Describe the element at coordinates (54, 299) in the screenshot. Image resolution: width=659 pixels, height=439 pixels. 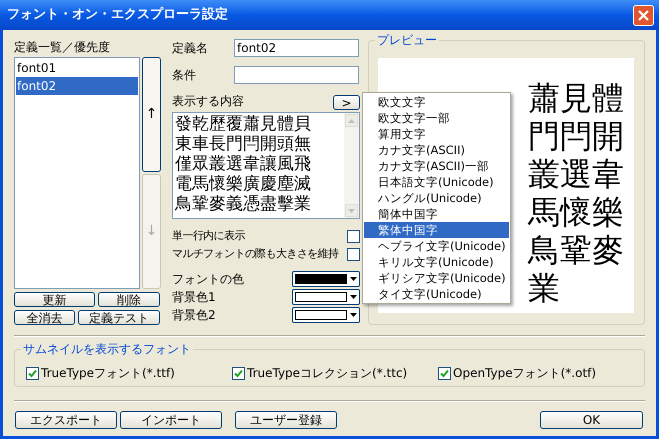
I see `update-button: 更新` at that location.